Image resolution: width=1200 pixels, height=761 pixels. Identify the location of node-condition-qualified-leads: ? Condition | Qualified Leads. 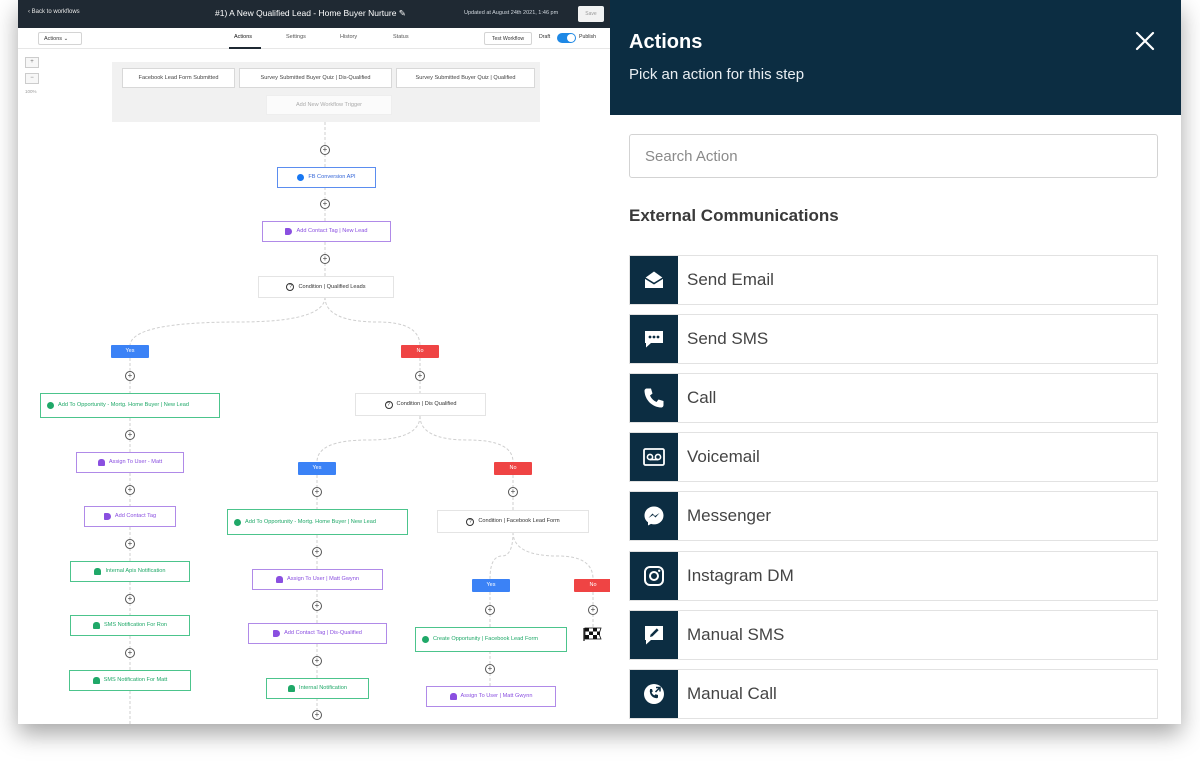
(326, 287).